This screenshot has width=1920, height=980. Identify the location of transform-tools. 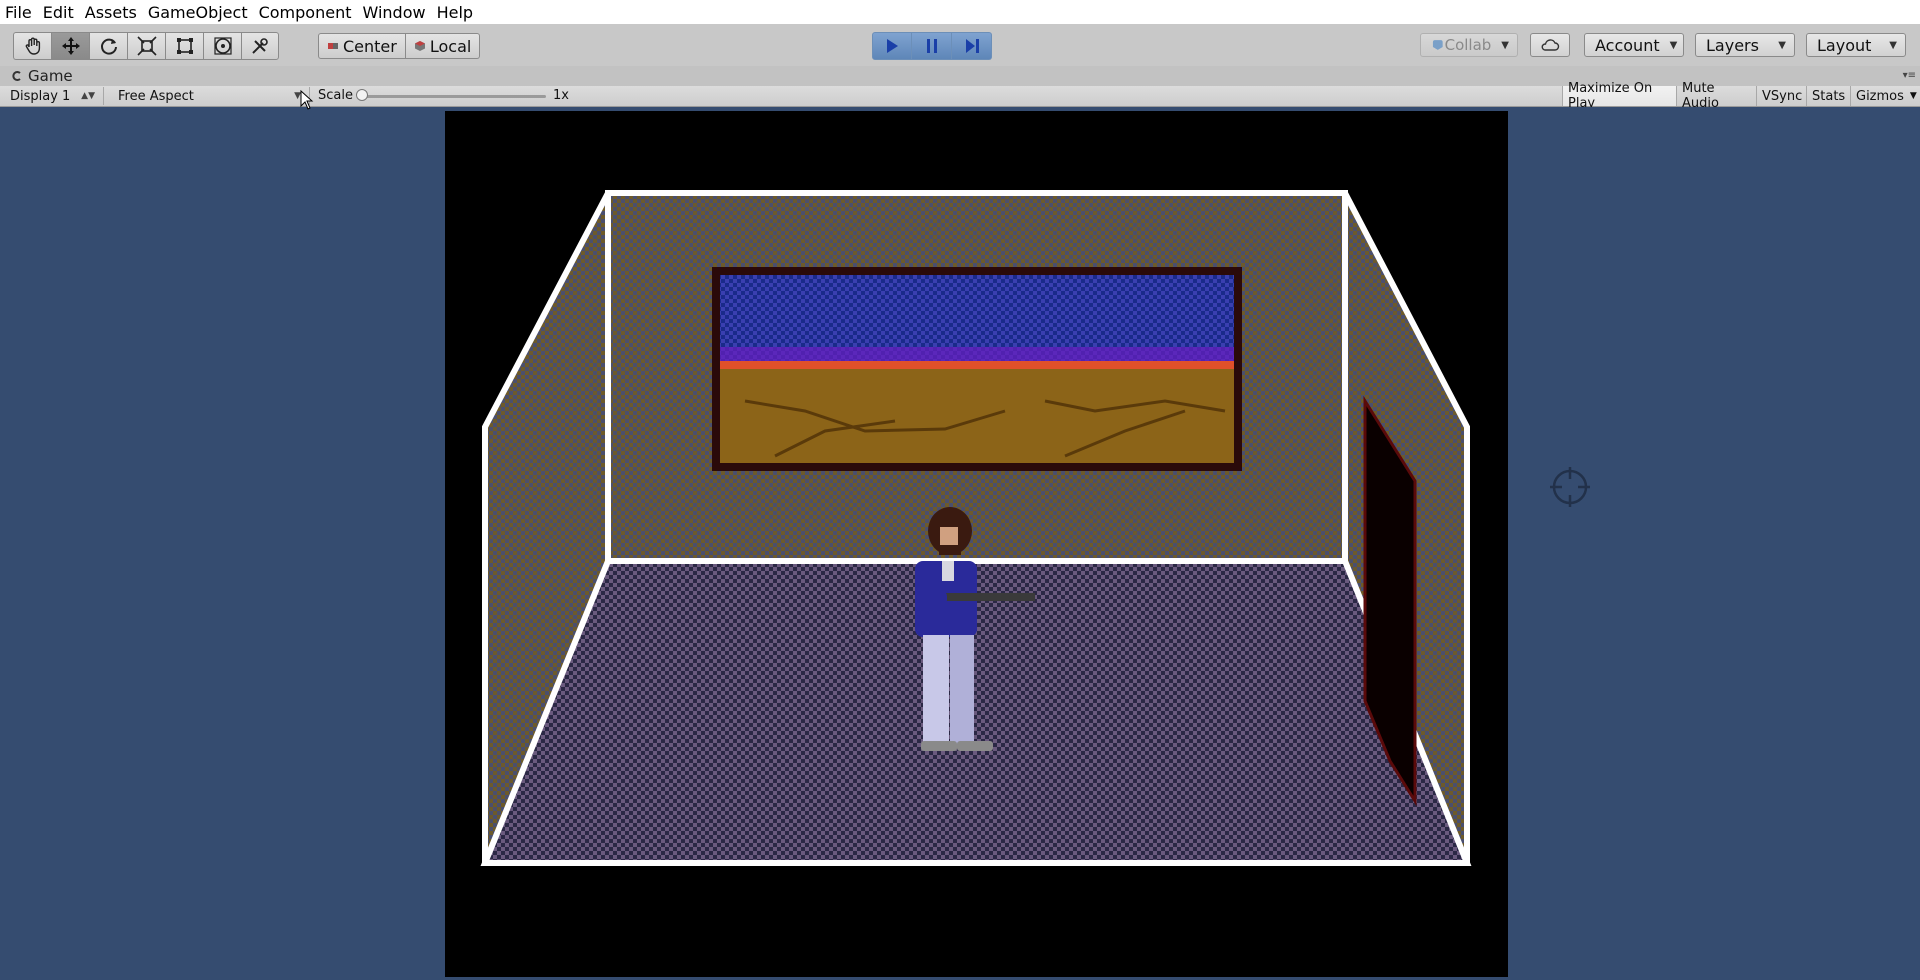
(146, 46).